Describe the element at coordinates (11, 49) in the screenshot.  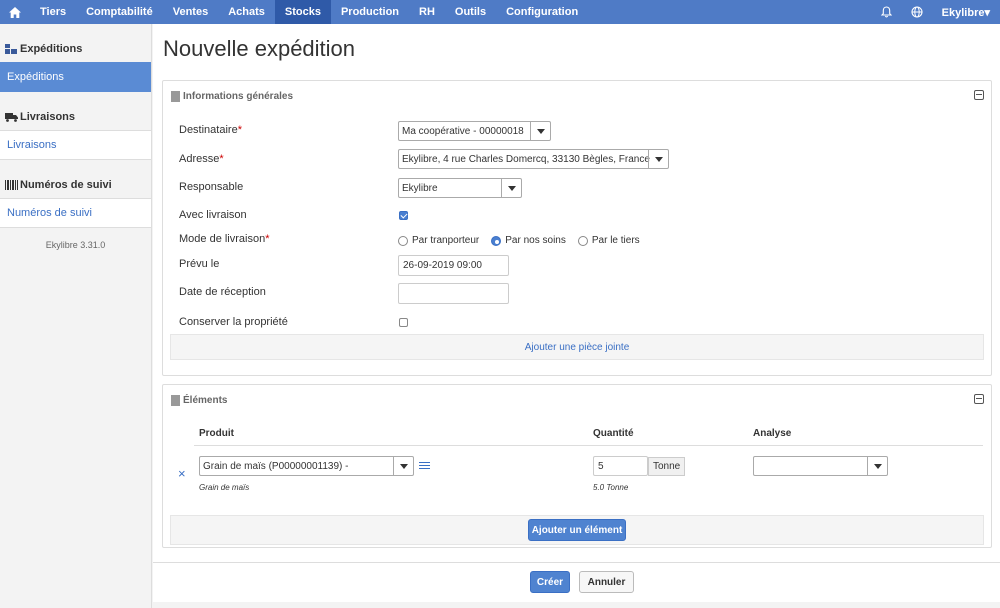
I see `boxes-icon` at that location.